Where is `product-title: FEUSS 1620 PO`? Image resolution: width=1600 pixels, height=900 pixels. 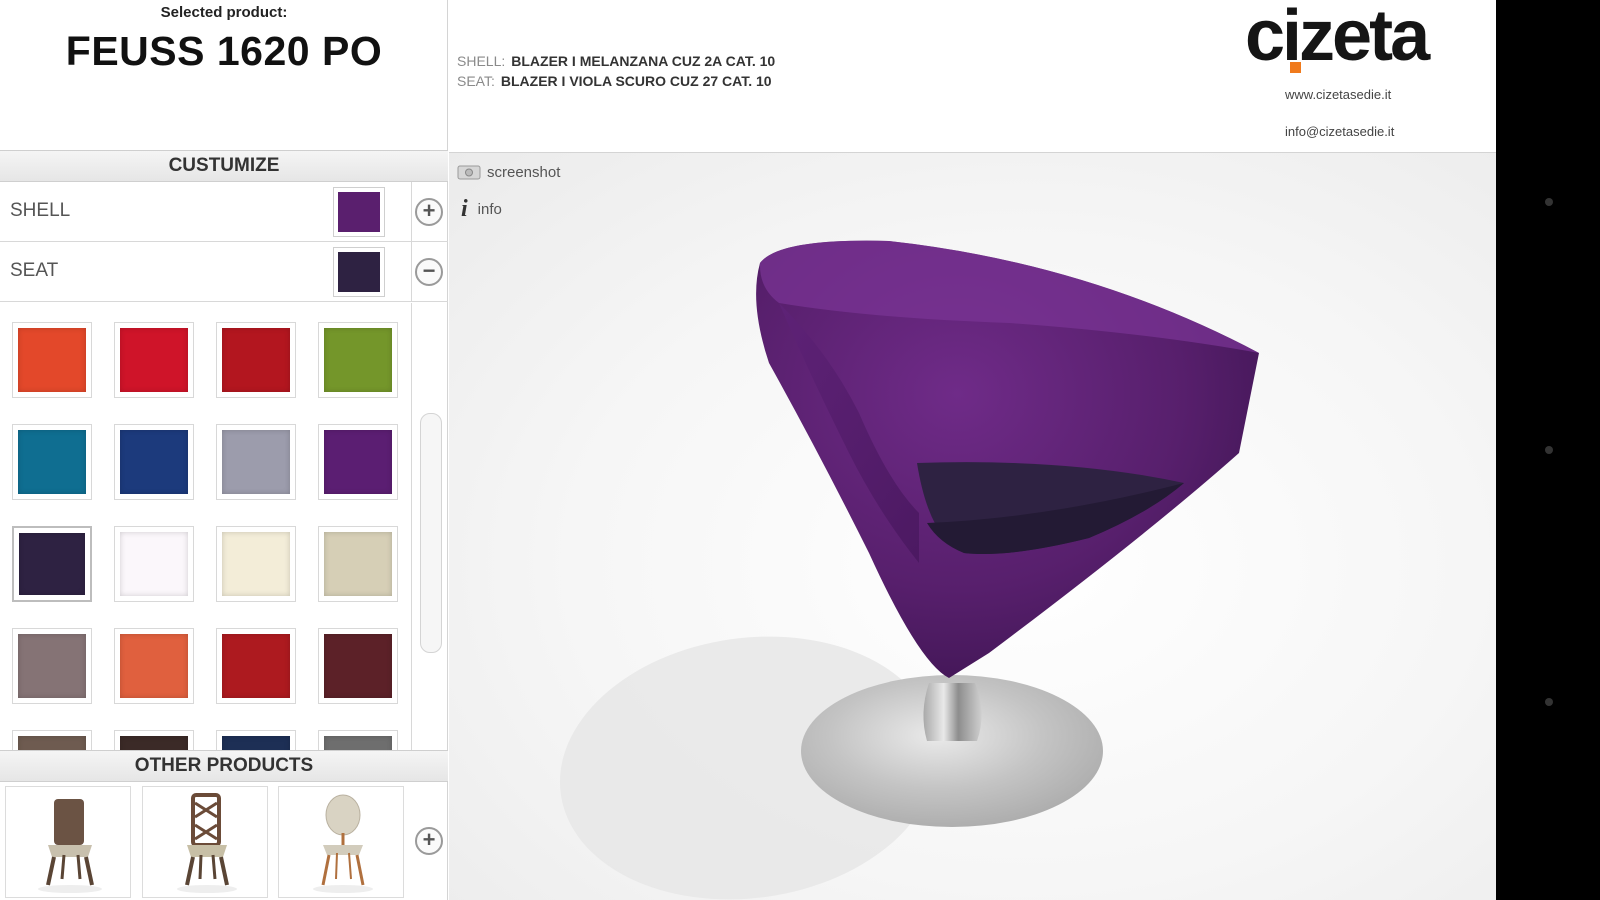 product-title: FEUSS 1620 PO is located at coordinates (224, 51).